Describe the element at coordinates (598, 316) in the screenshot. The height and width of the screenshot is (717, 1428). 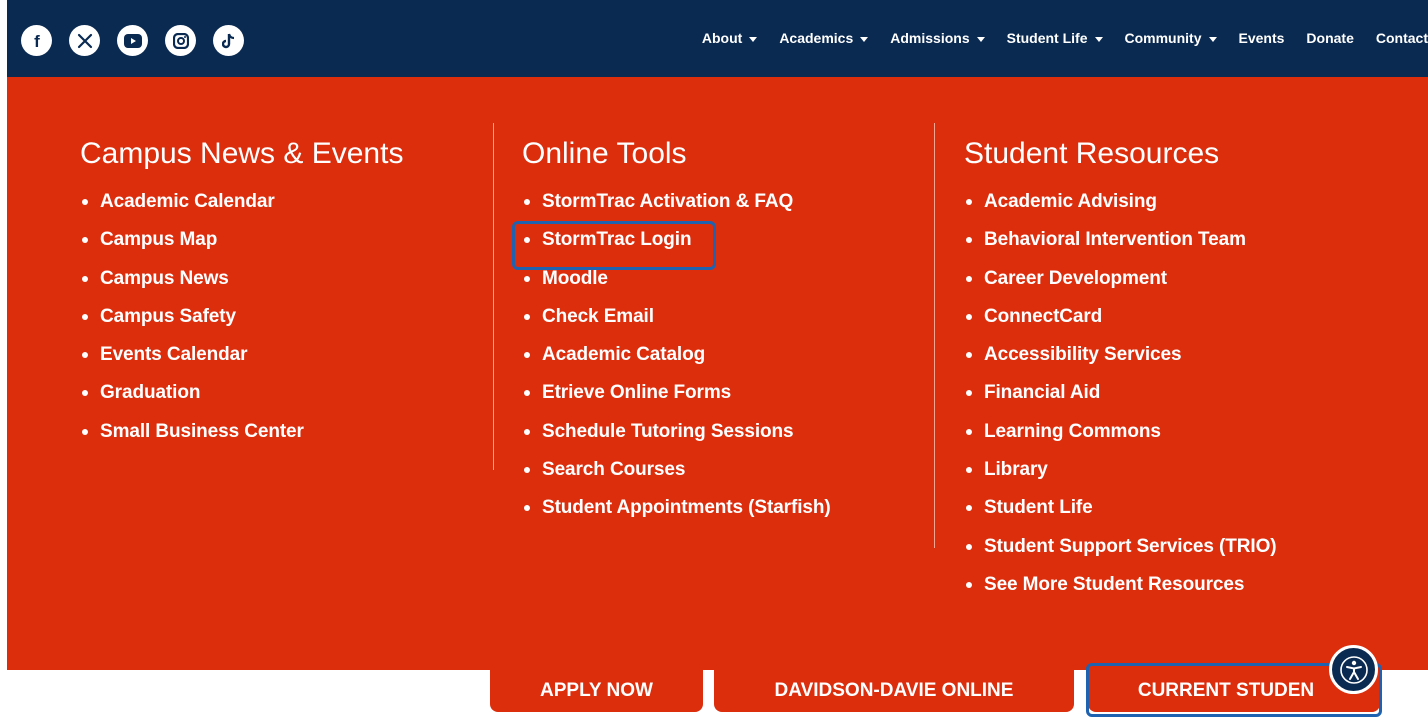
I see `link-label: Check Email` at that location.